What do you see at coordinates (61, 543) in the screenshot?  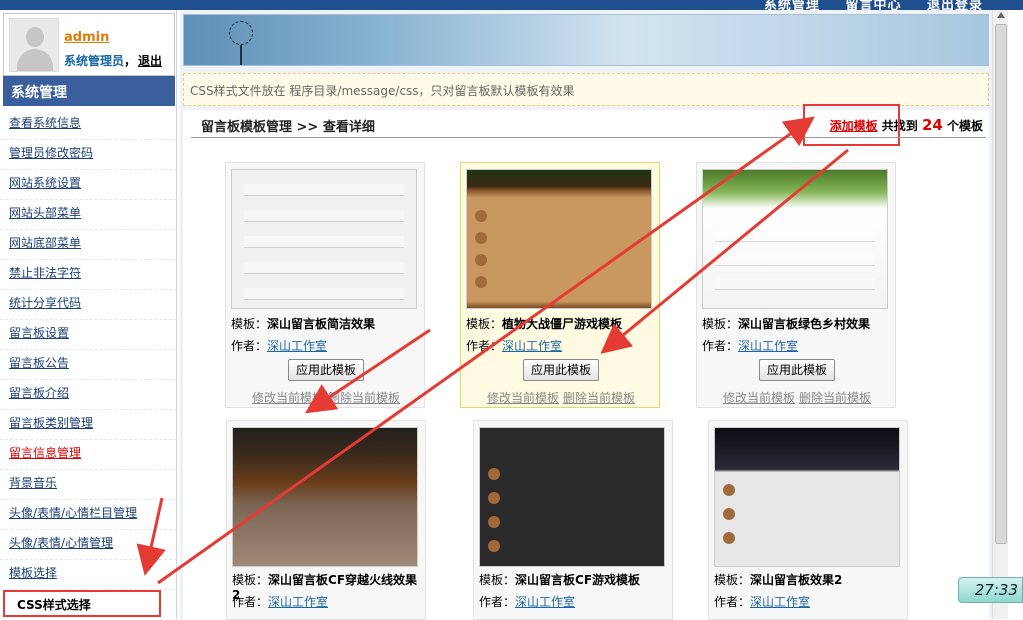 I see `sidebar-item-label: 头像/表情/心情管理` at bounding box center [61, 543].